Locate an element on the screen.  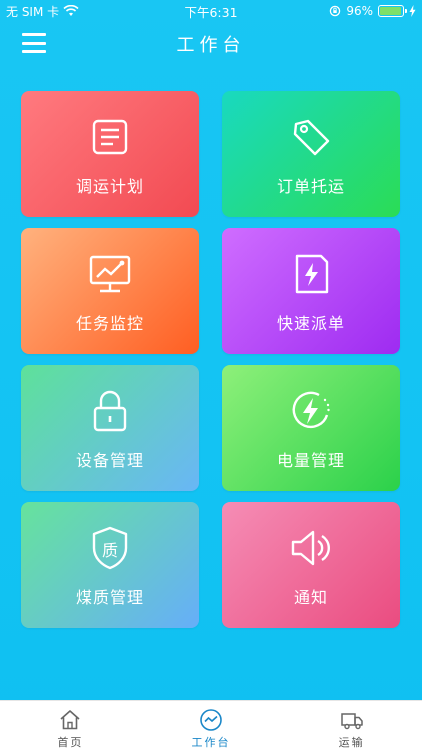
tile-label: 订单托运 is located at coordinates (310, 186).